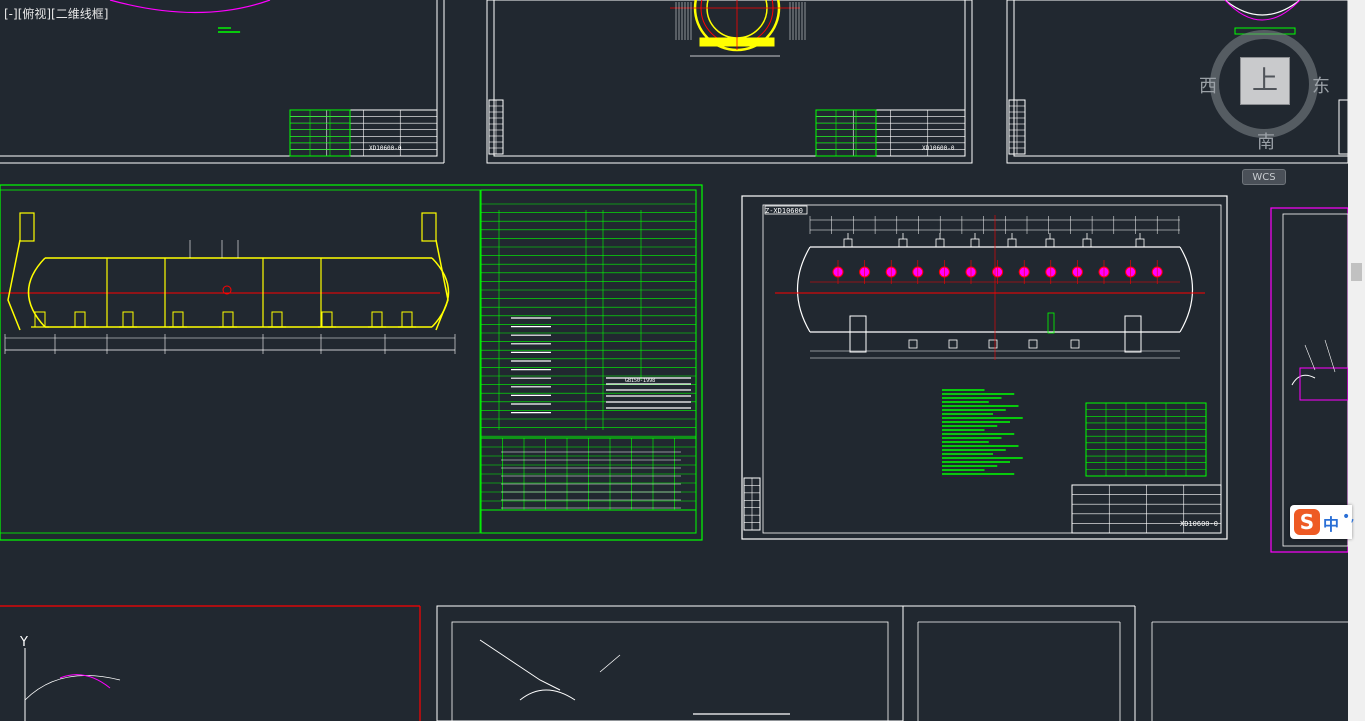  I want to click on compass-west-label: 西, so click(1208, 85).